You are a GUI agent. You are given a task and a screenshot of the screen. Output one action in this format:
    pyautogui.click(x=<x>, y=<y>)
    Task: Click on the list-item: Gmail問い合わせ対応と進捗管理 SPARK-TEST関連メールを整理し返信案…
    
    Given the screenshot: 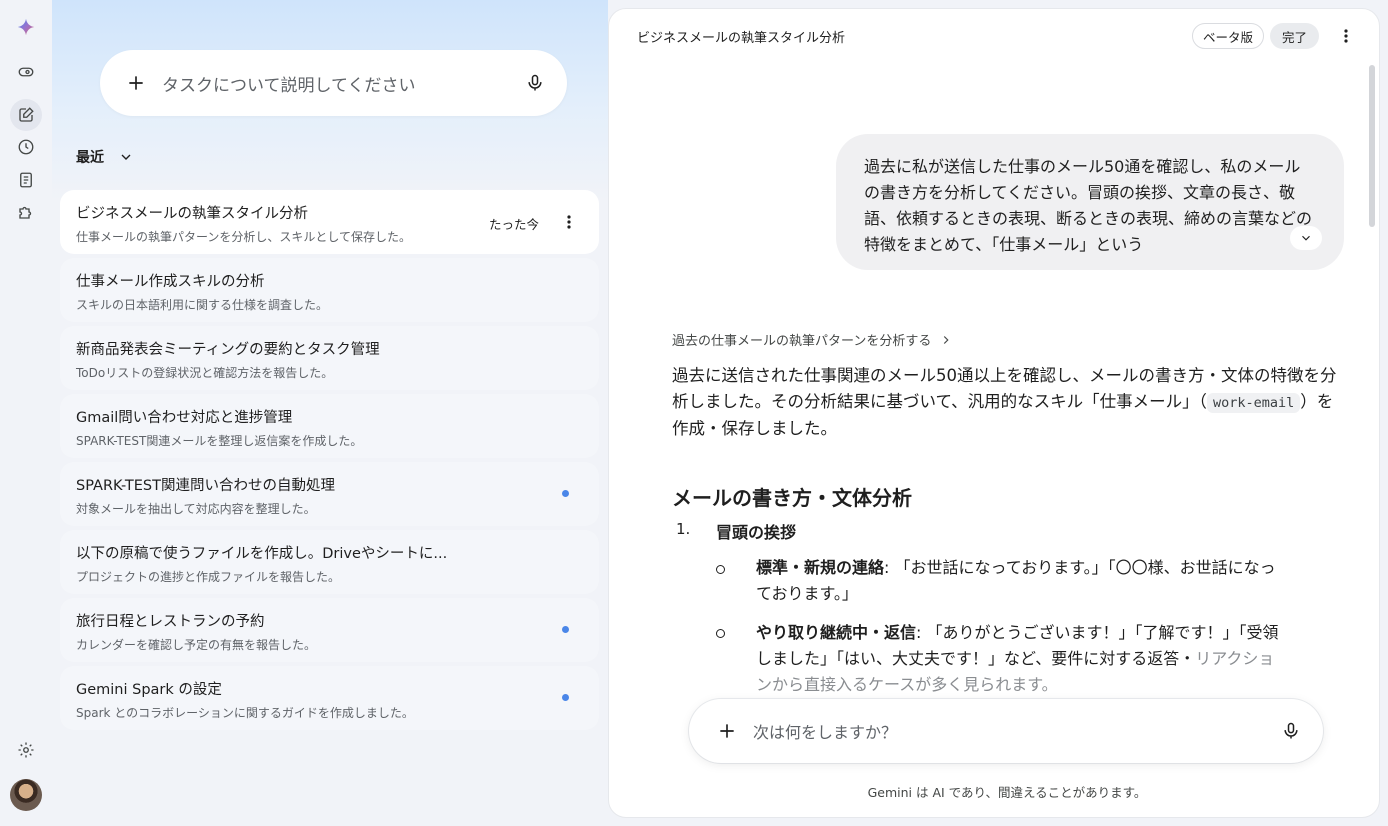 What is the action you would take?
    pyautogui.click(x=329, y=426)
    